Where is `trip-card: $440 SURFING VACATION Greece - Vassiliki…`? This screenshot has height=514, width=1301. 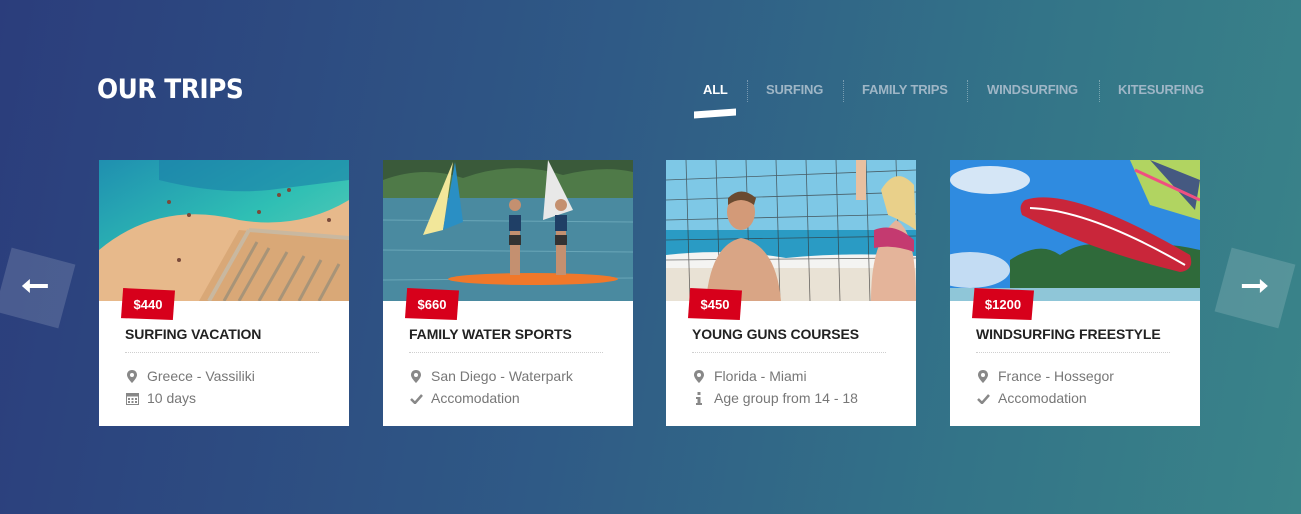
trip-card: $440 SURFING VACATION Greece - Vassiliki… is located at coordinates (224, 293).